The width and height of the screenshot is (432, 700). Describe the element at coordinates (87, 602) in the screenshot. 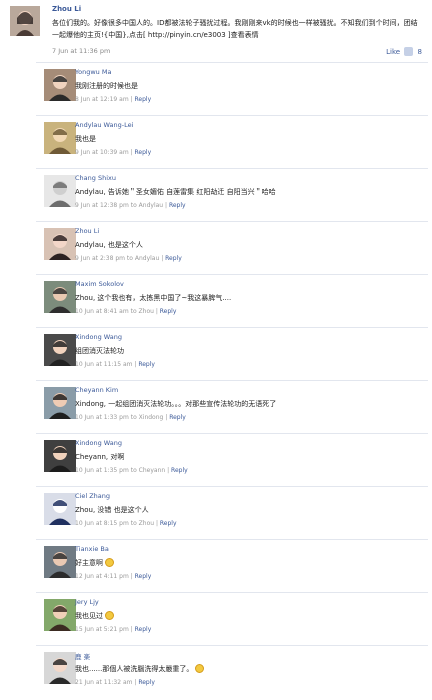

I see `reply-author: Jery Ljy` at that location.